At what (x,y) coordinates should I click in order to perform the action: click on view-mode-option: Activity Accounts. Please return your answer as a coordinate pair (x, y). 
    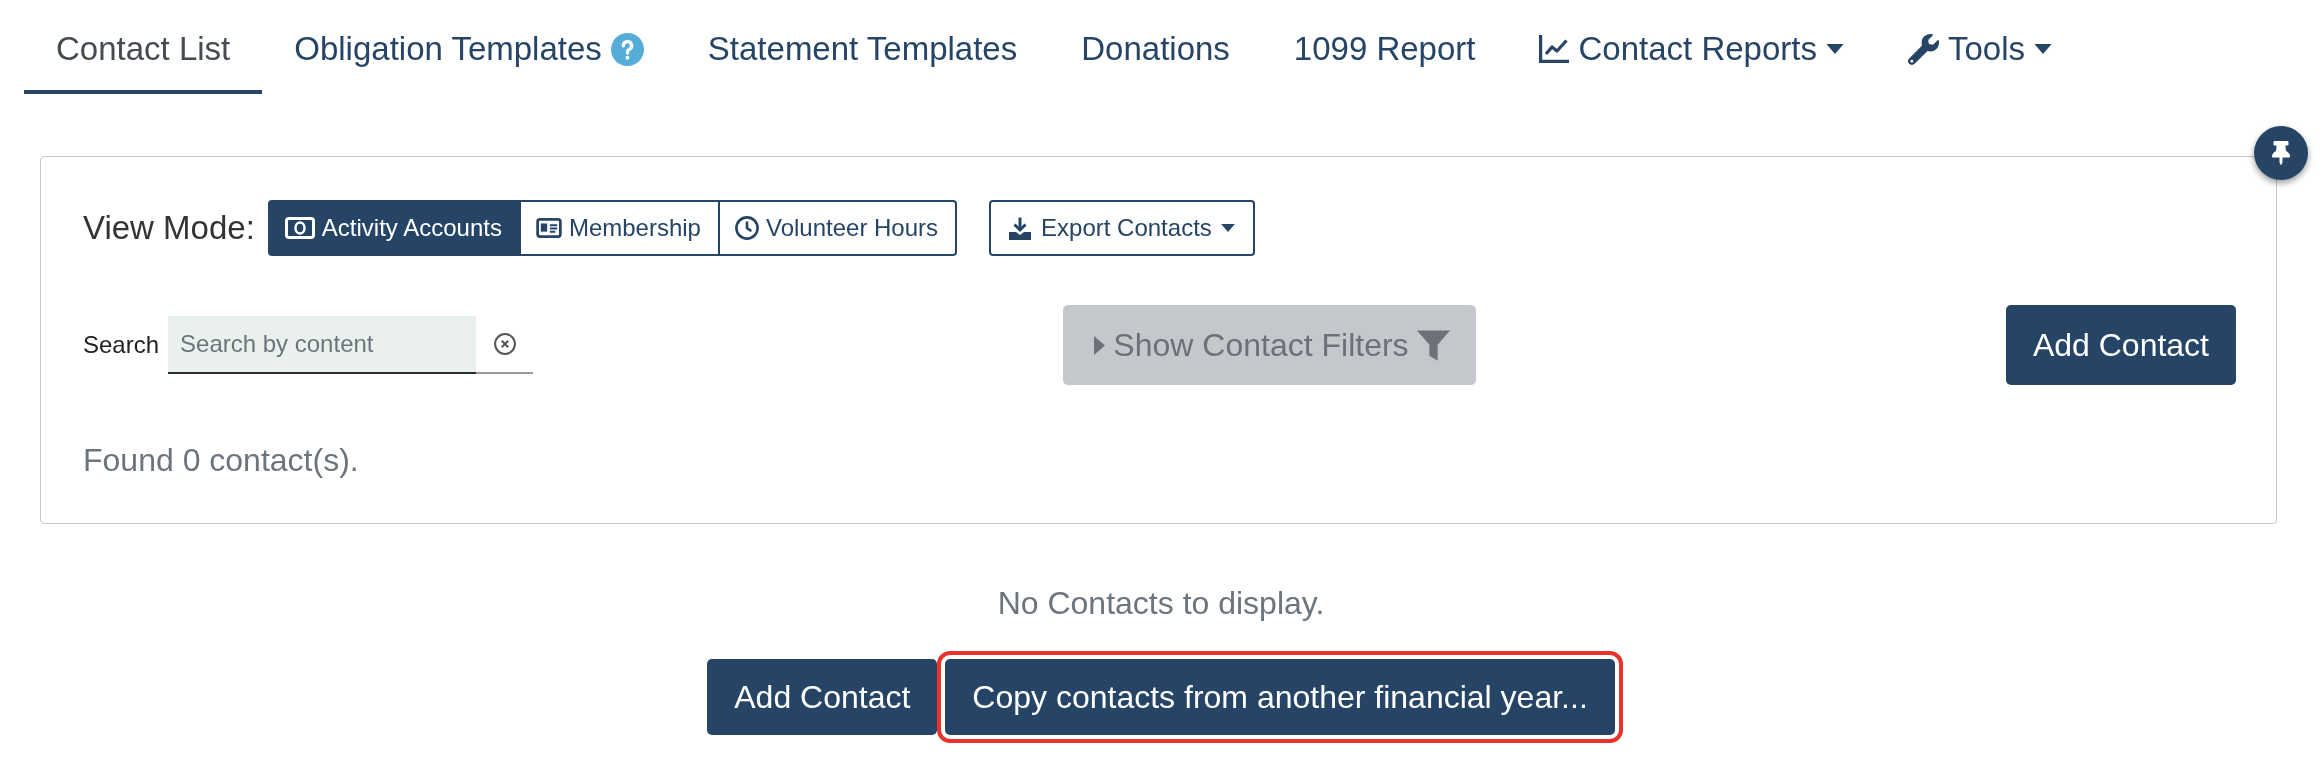
    Looking at the image, I should click on (394, 228).